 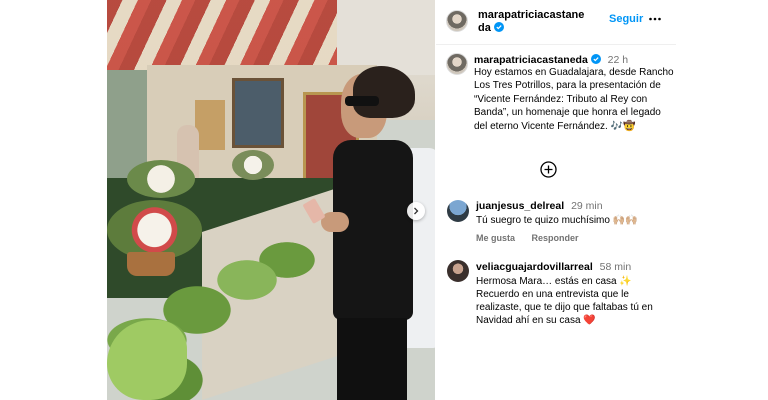 I want to click on post-header: marapatriciacastaneda Seguir, so click(x=556, y=22).